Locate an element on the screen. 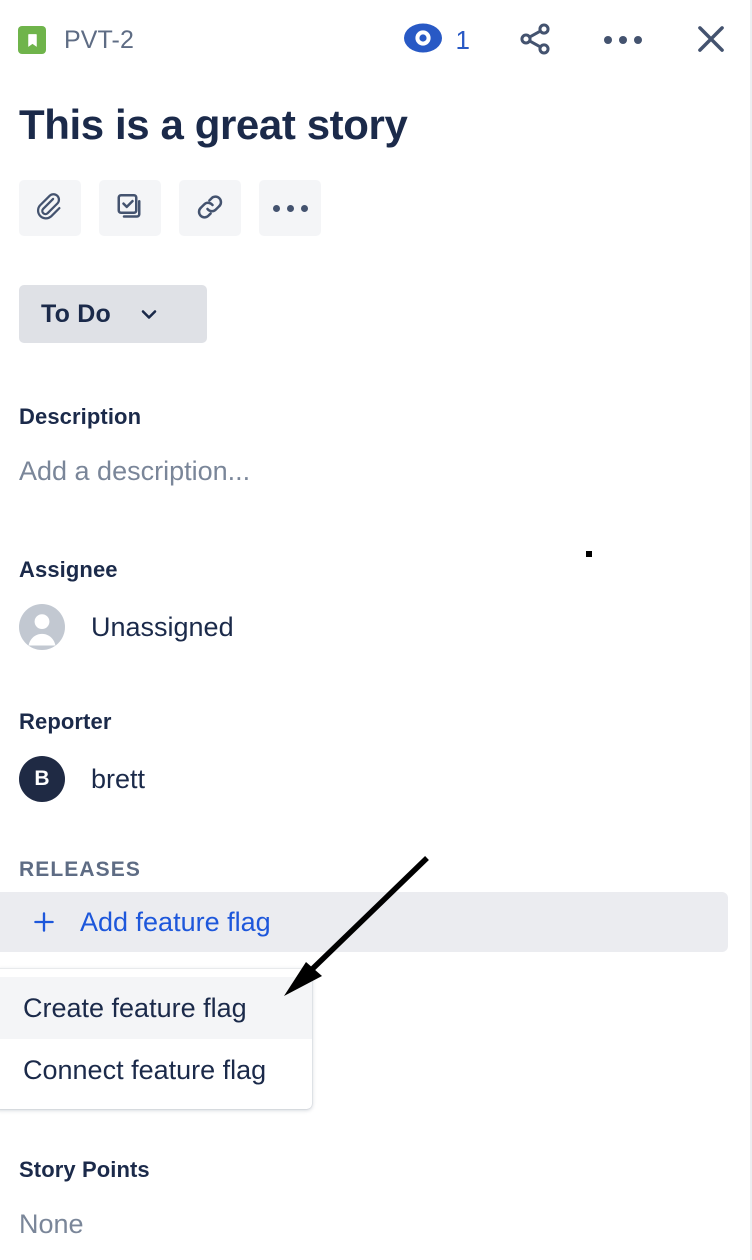 Image resolution: width=752 pixels, height=1260 pixels. add-feature-flag-label: Add feature flag is located at coordinates (175, 921).